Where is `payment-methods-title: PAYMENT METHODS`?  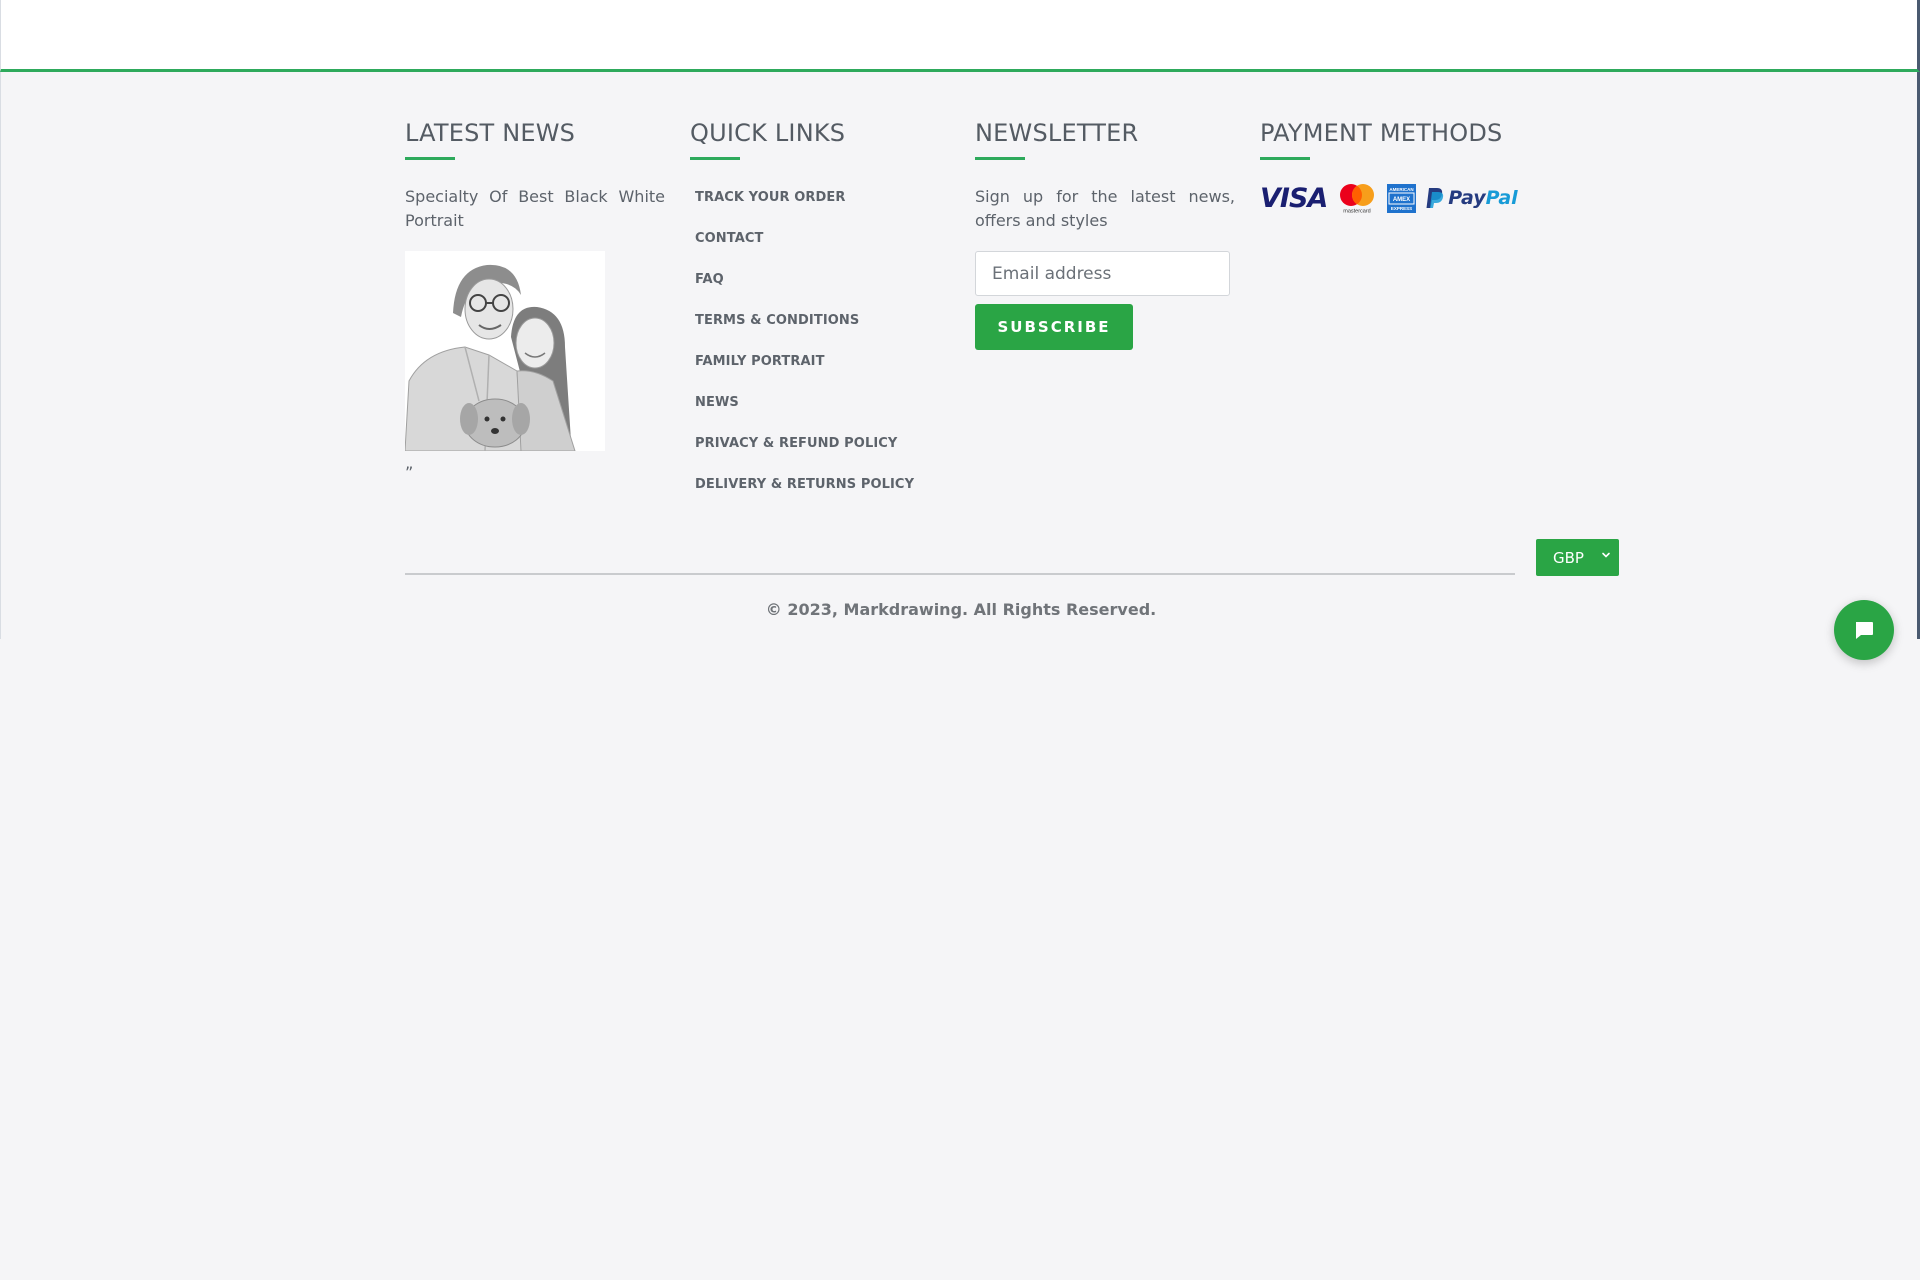 payment-methods-title: PAYMENT METHODS is located at coordinates (1381, 133).